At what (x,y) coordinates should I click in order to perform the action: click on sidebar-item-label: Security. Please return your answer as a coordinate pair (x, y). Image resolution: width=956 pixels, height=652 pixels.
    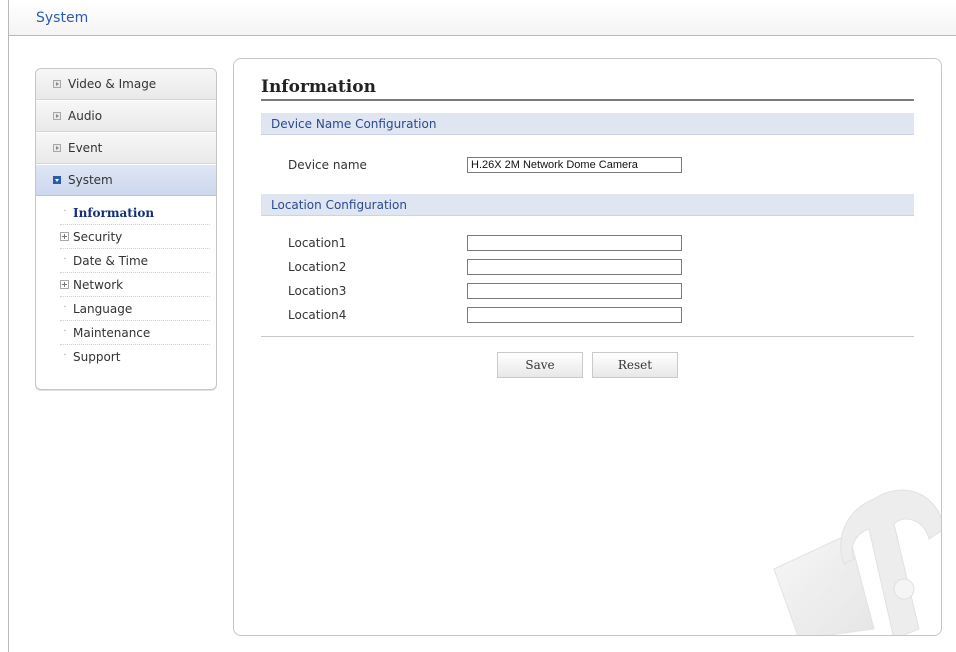
    Looking at the image, I should click on (98, 237).